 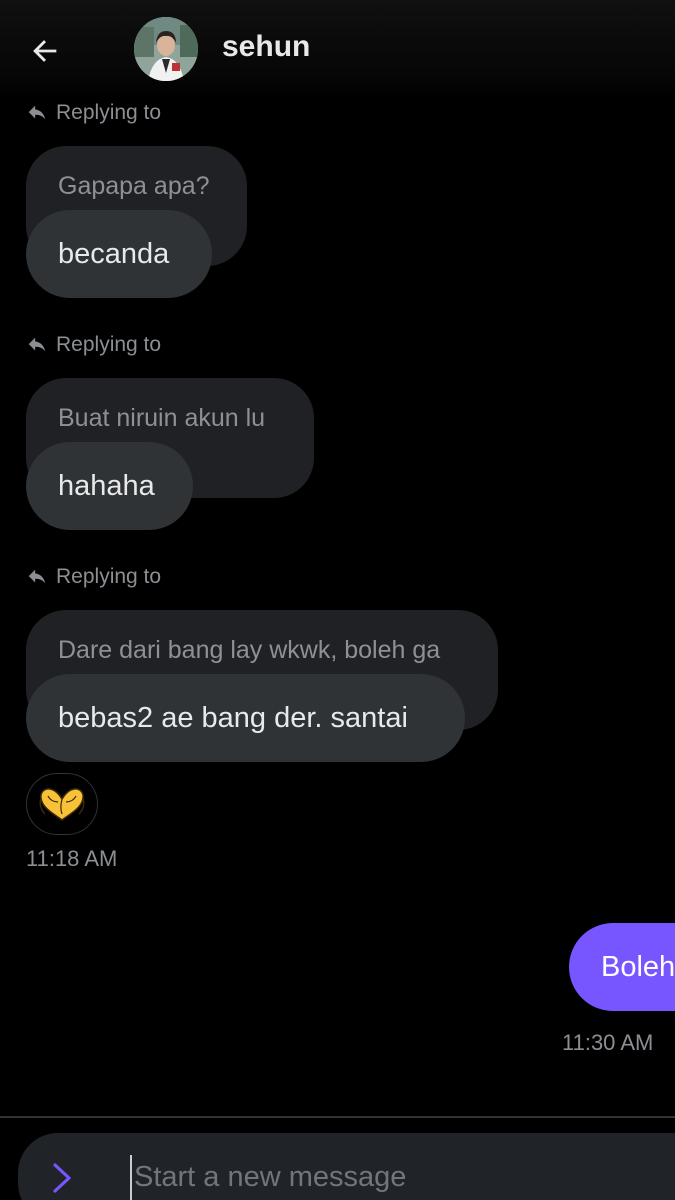 I want to click on profile-avatar, so click(x=166, y=49).